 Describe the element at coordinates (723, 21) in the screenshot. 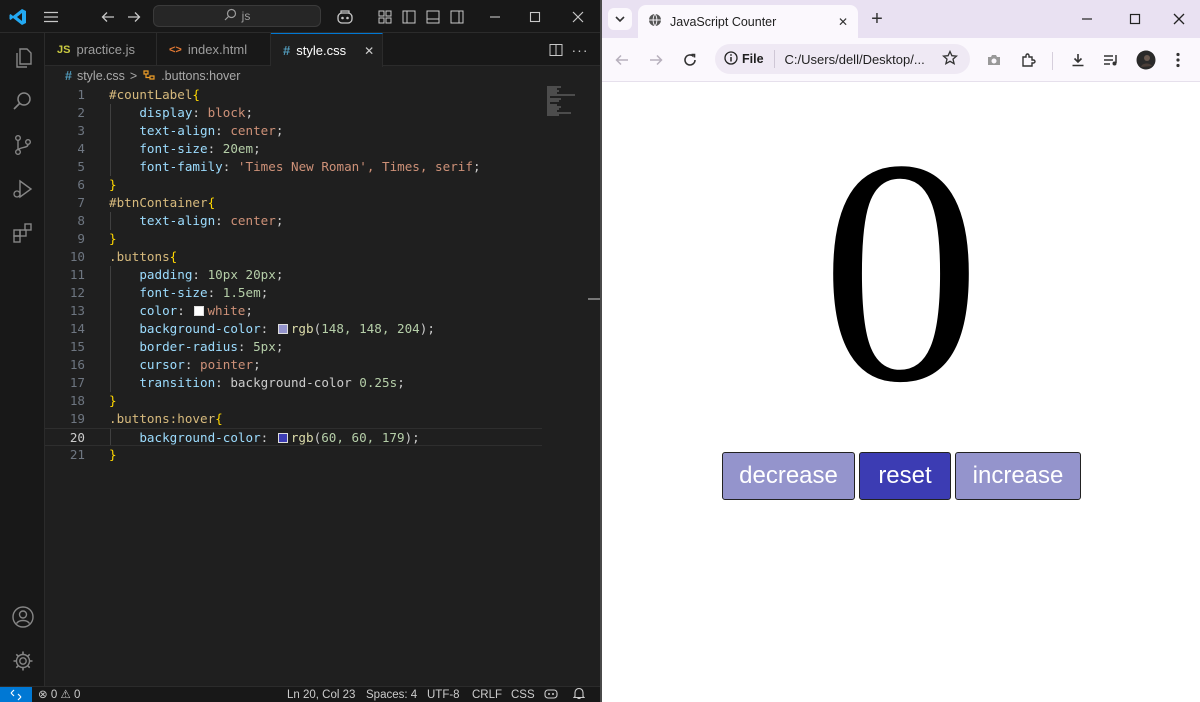

I see `browser-tab-title: JavaScript Counter` at that location.